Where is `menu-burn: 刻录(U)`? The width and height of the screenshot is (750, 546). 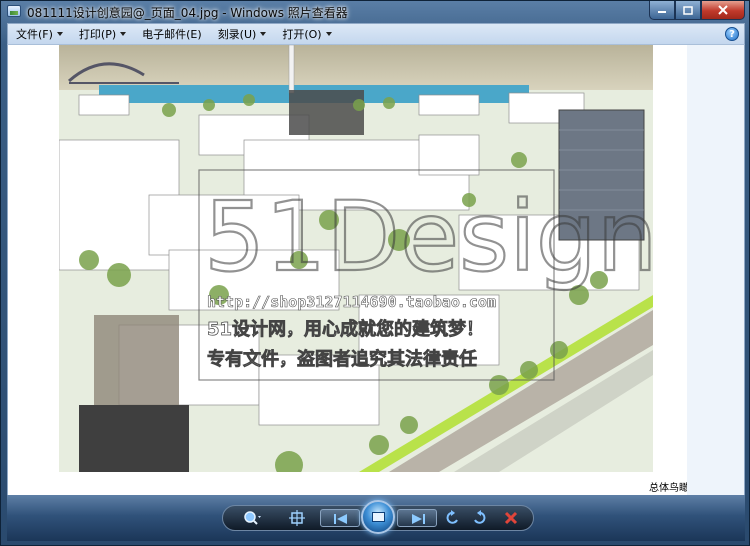 menu-burn: 刻录(U) is located at coordinates (242, 34).